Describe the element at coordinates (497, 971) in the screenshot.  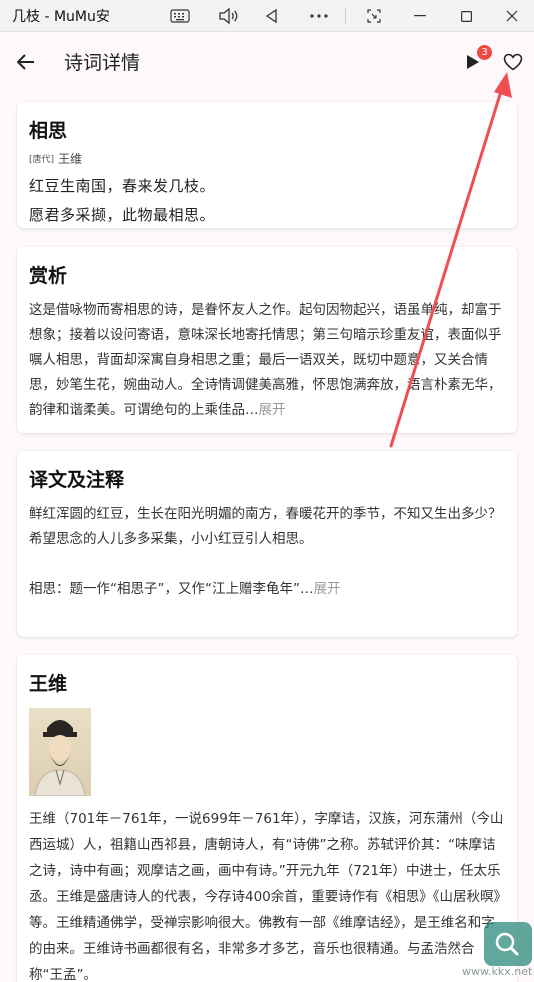
I see `watermark-text: www.kkx.net` at that location.